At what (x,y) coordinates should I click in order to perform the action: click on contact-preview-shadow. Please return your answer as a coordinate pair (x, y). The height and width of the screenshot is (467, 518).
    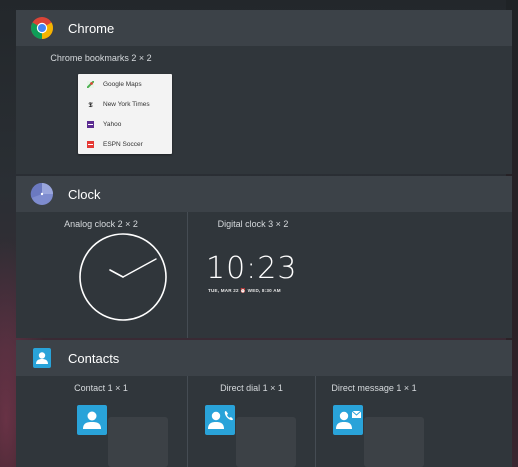
    Looking at the image, I should click on (138, 442).